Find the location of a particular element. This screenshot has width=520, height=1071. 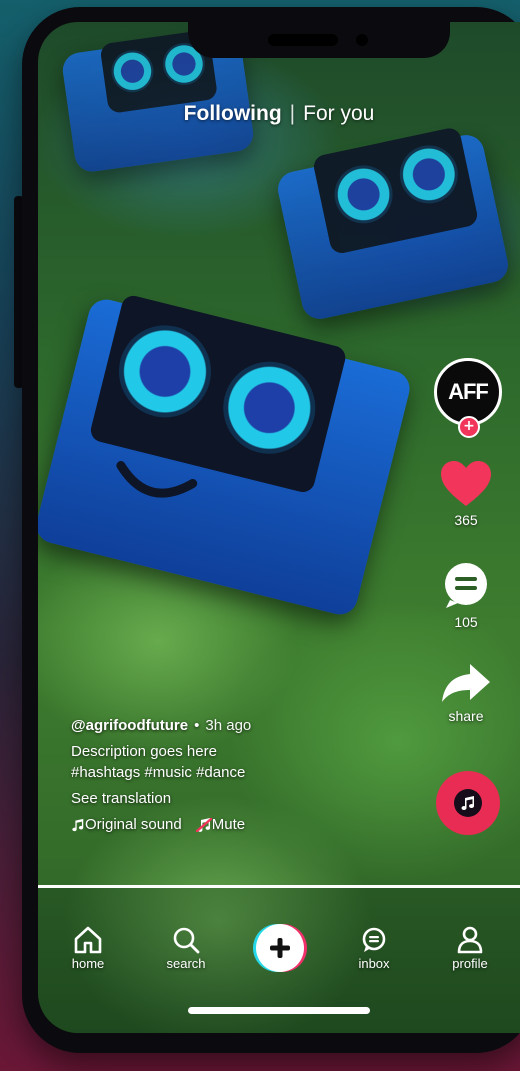

caption-header: @agrifoodfuture • 3h ago is located at coordinates (241, 726).